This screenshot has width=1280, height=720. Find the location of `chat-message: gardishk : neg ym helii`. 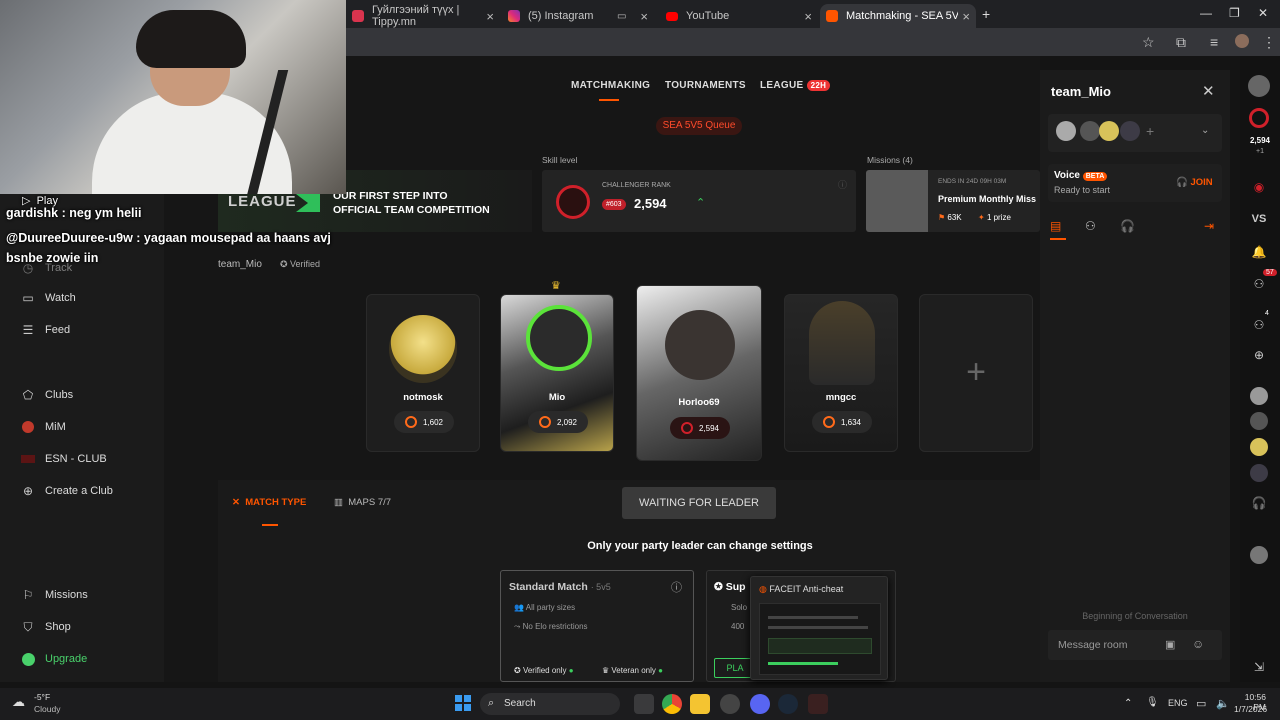

chat-message: gardishk : neg ym helii is located at coordinates (74, 213).